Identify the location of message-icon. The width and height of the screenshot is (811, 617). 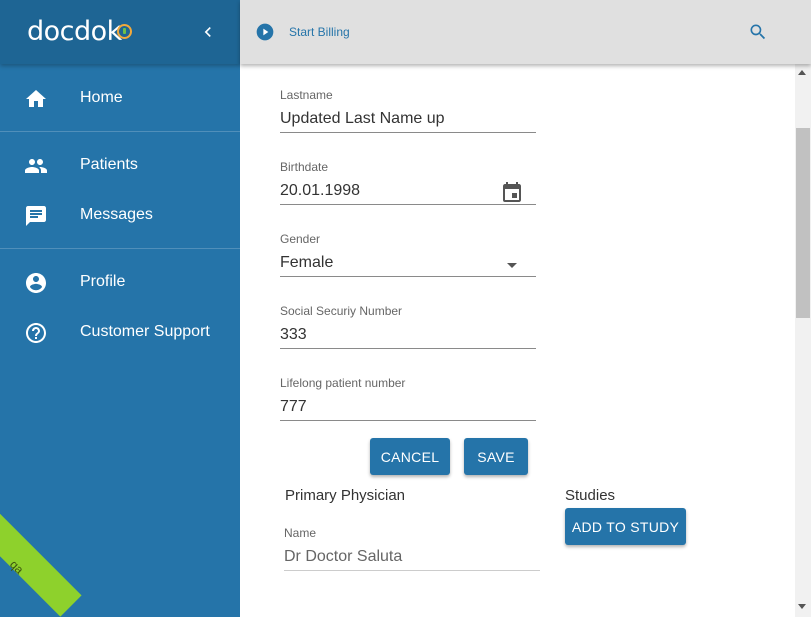
(36, 216).